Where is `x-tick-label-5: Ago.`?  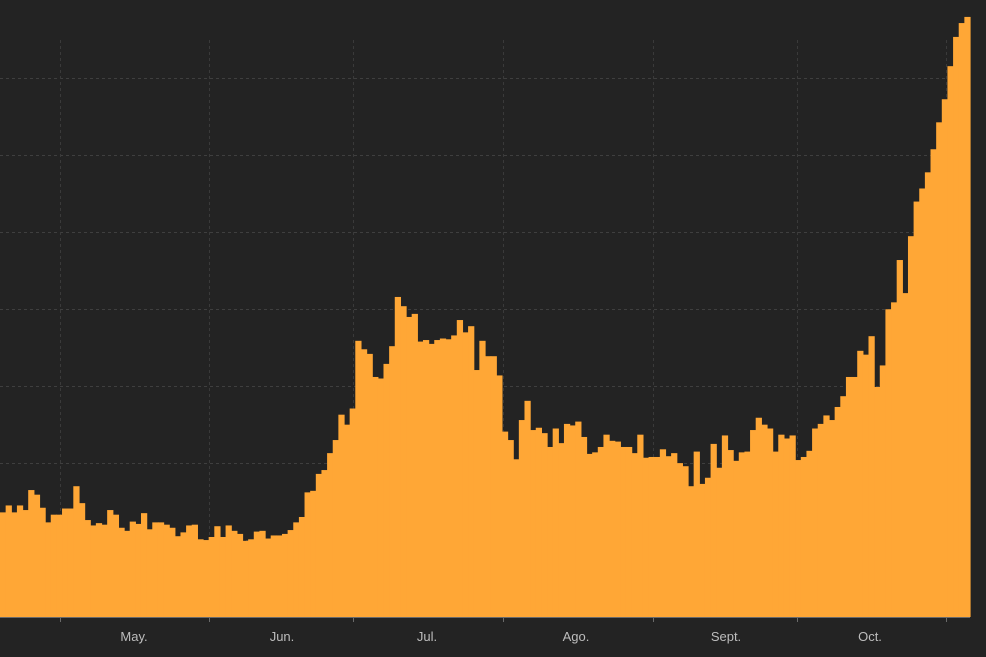 x-tick-label-5: Ago. is located at coordinates (576, 636).